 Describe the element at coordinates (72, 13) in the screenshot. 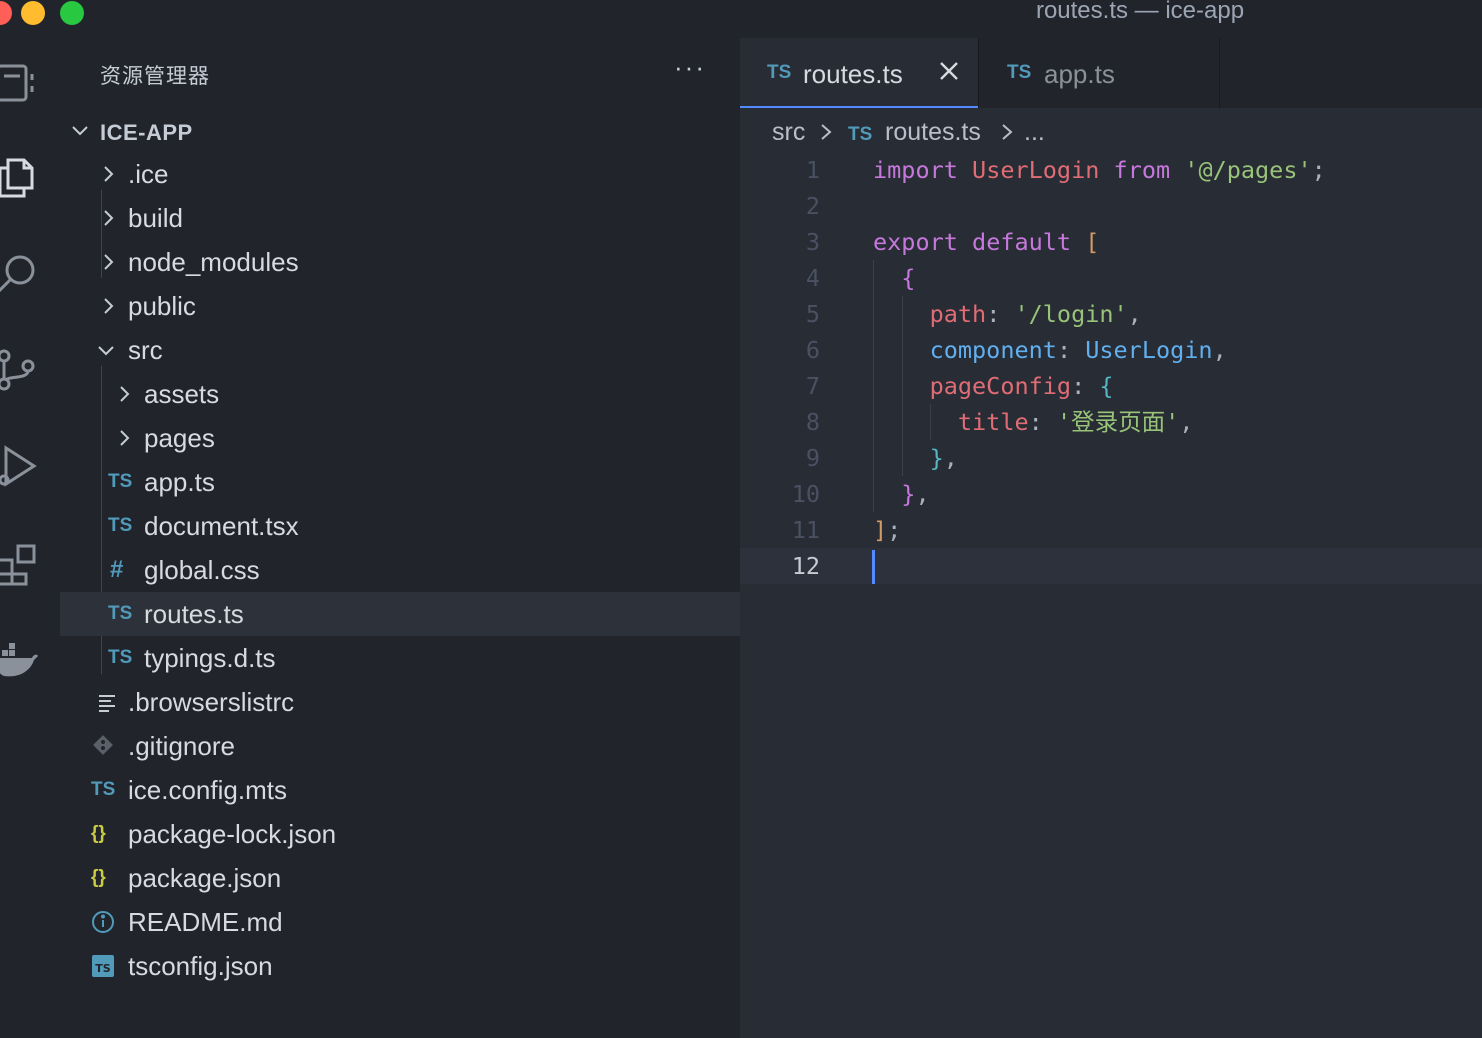

I see `zoom-window-button` at that location.